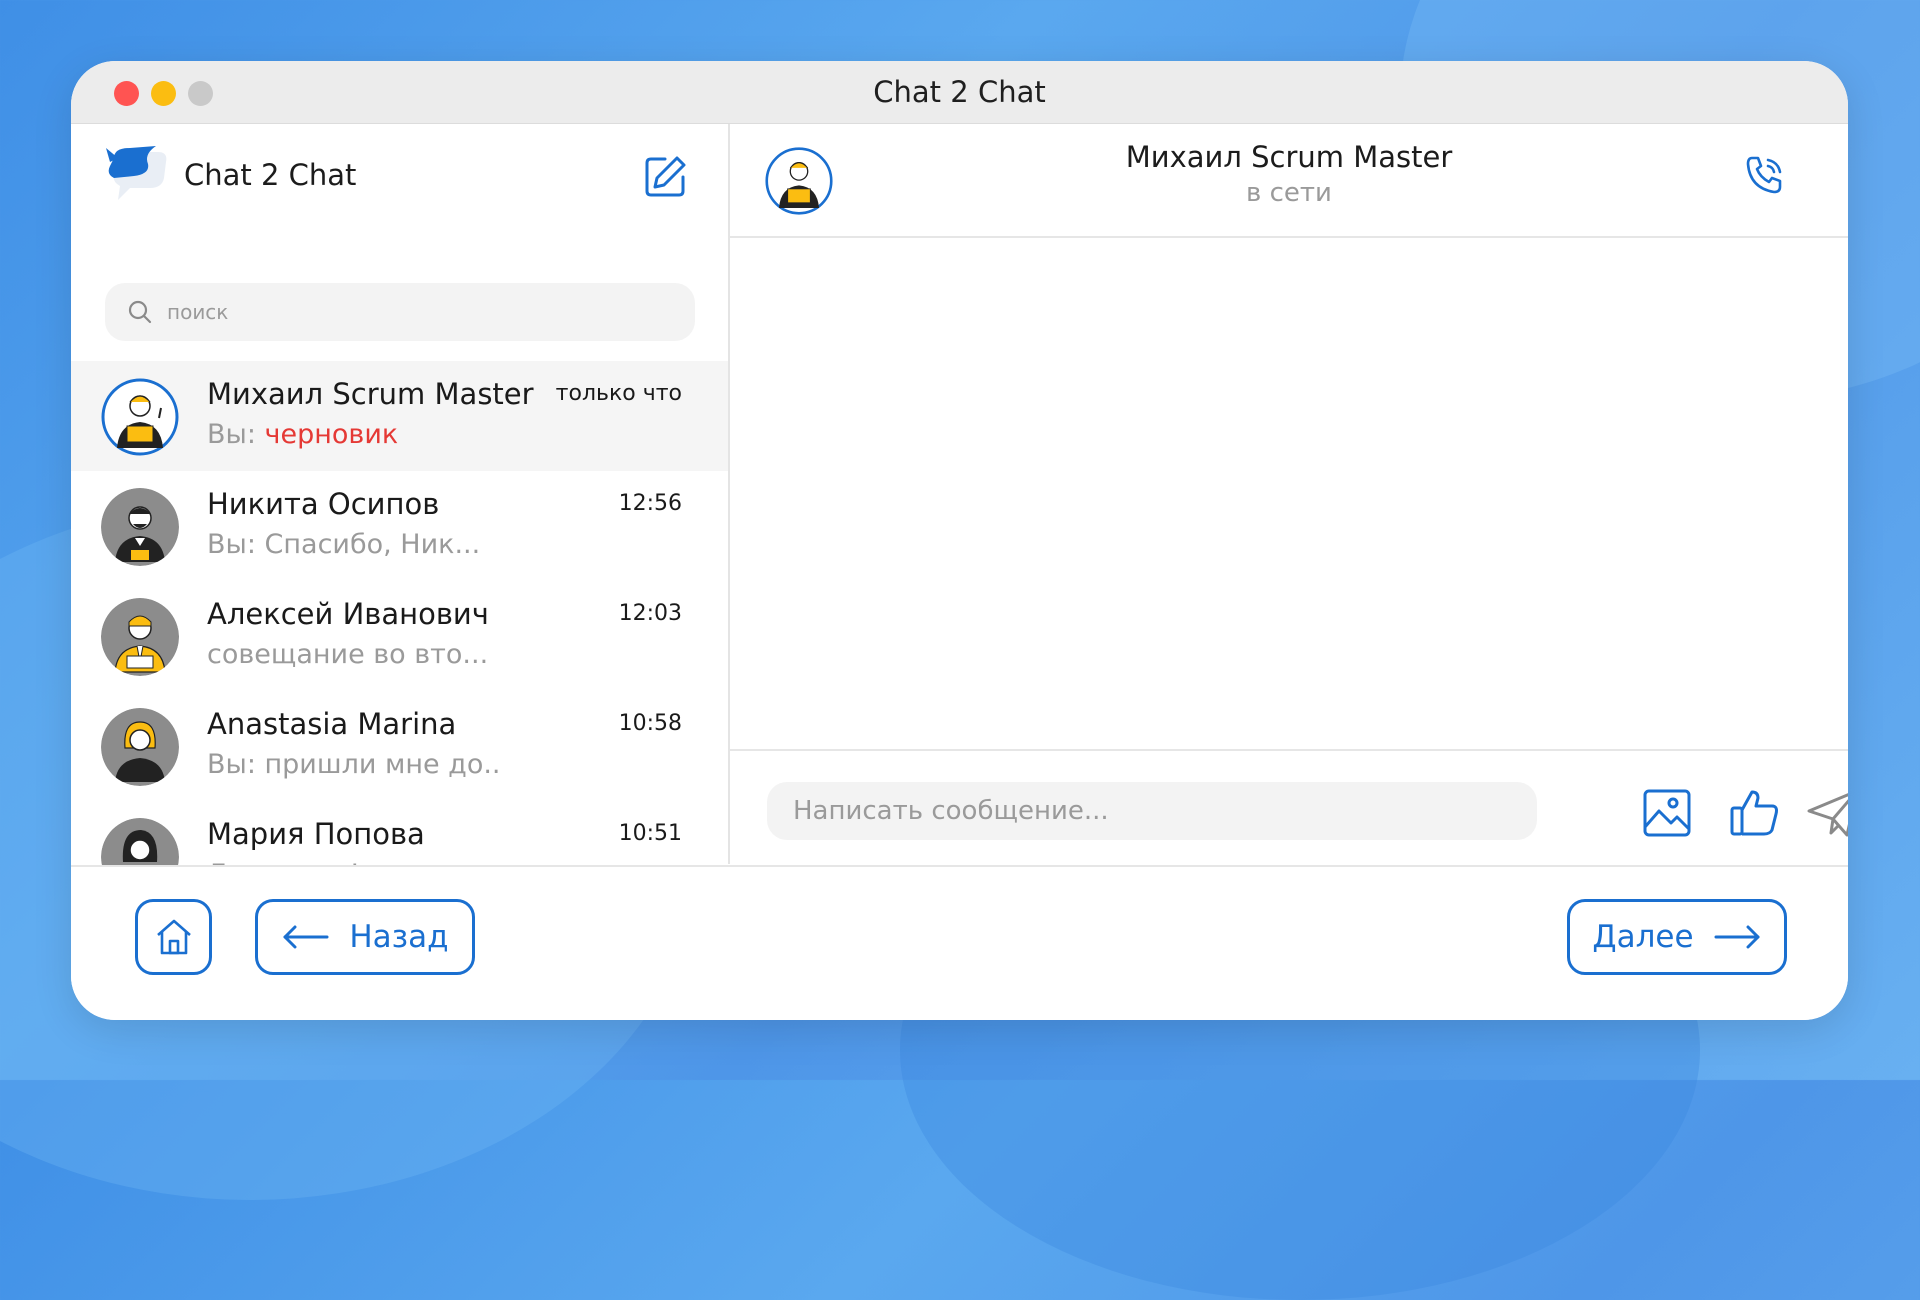  I want to click on chat-preview: Вы: пришли мне до.., so click(354, 764).